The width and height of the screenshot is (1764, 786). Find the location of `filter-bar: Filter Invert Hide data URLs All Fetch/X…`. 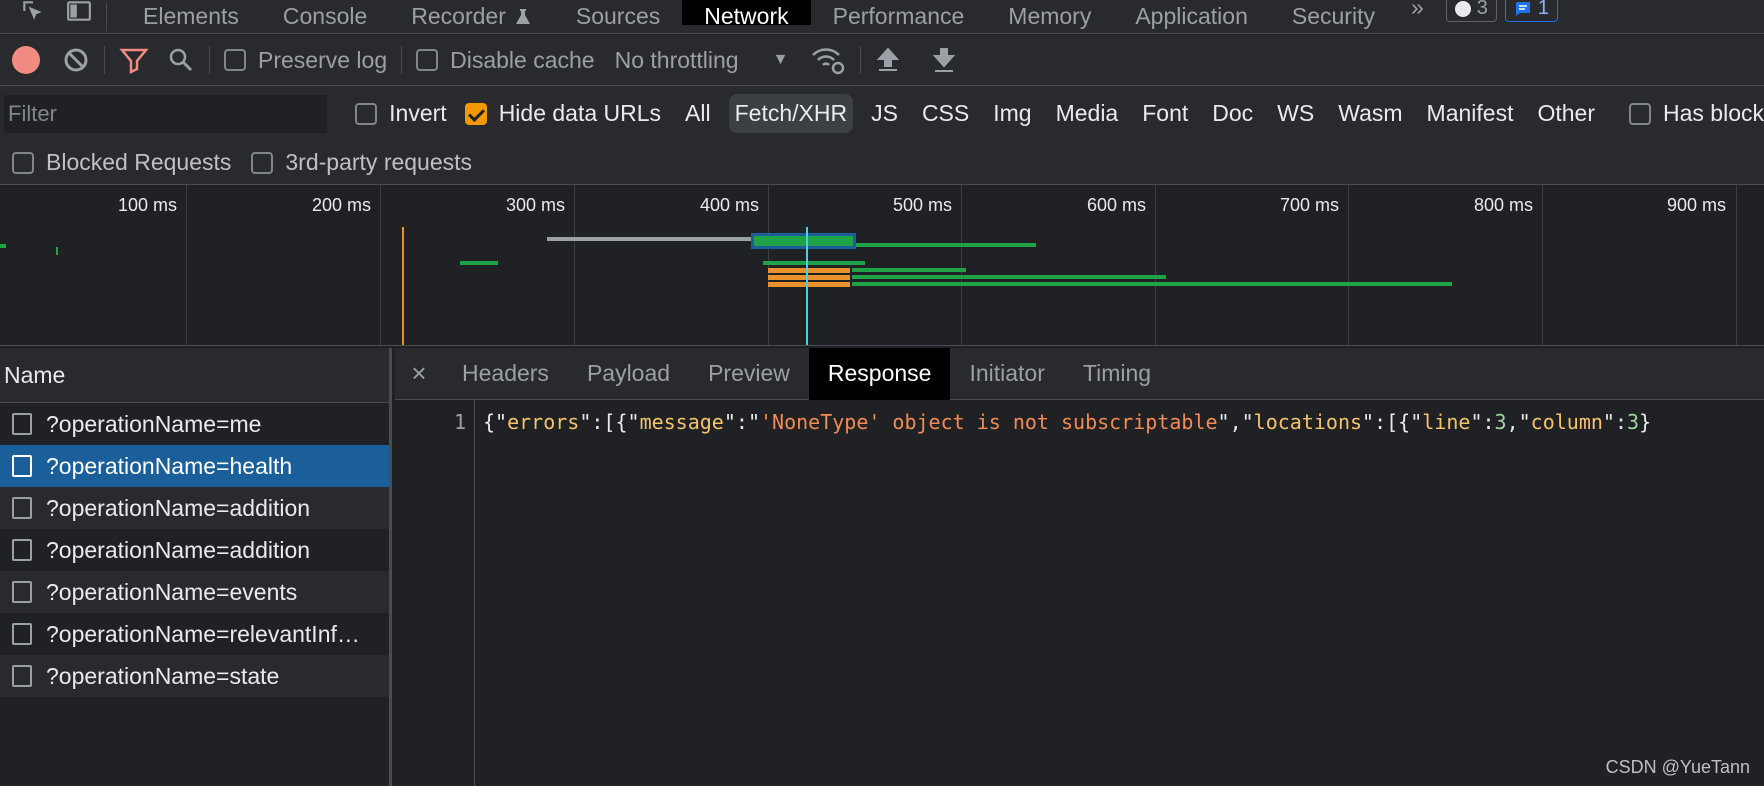

filter-bar: Filter Invert Hide data URLs All Fetch/X… is located at coordinates (882, 113).